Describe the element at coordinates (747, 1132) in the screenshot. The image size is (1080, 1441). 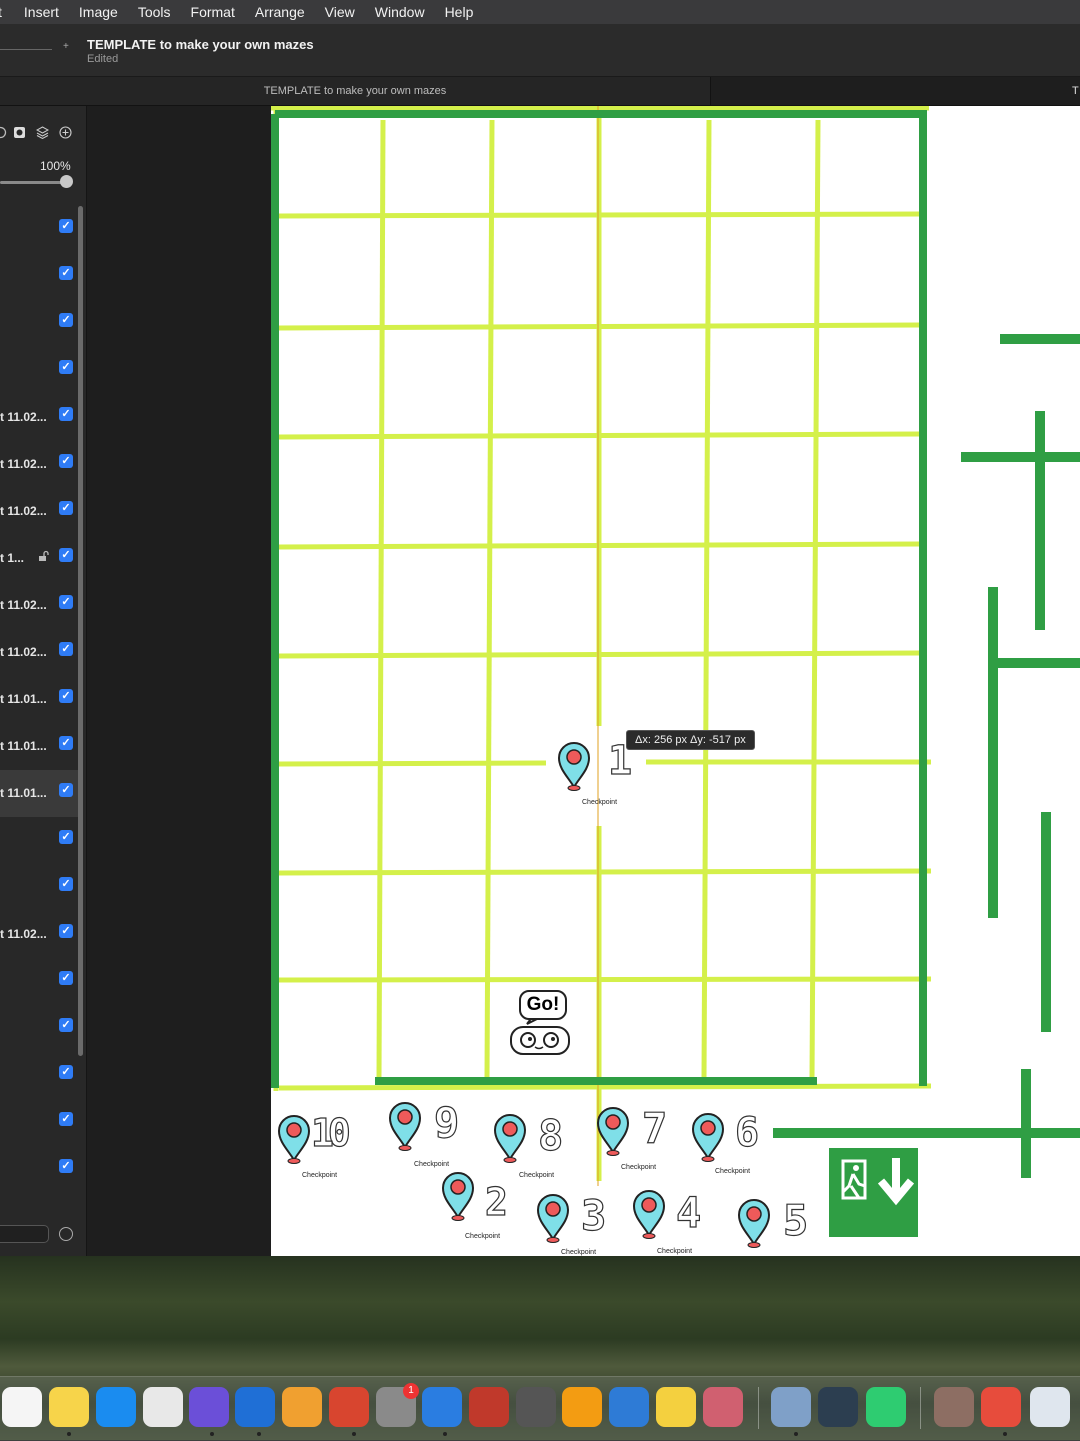
I see `checkpoint-number-6: 6` at that location.